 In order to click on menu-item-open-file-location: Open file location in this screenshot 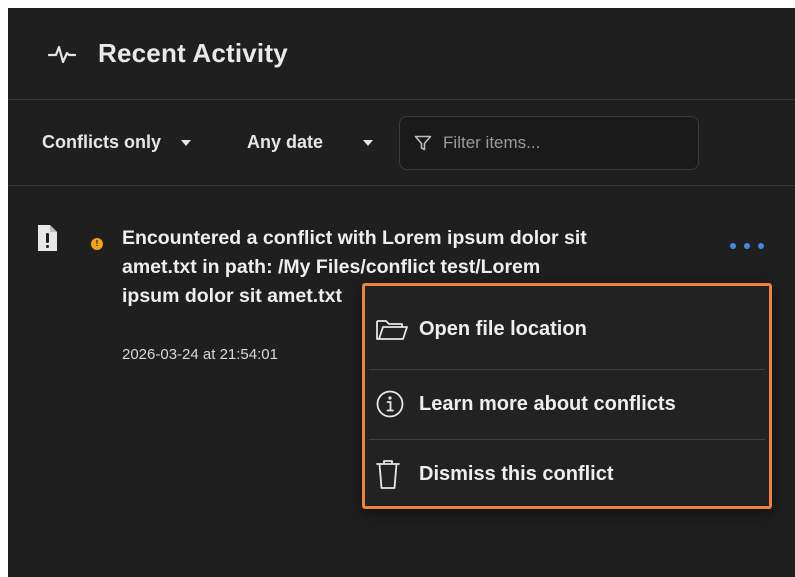, I will do `click(568, 329)`.